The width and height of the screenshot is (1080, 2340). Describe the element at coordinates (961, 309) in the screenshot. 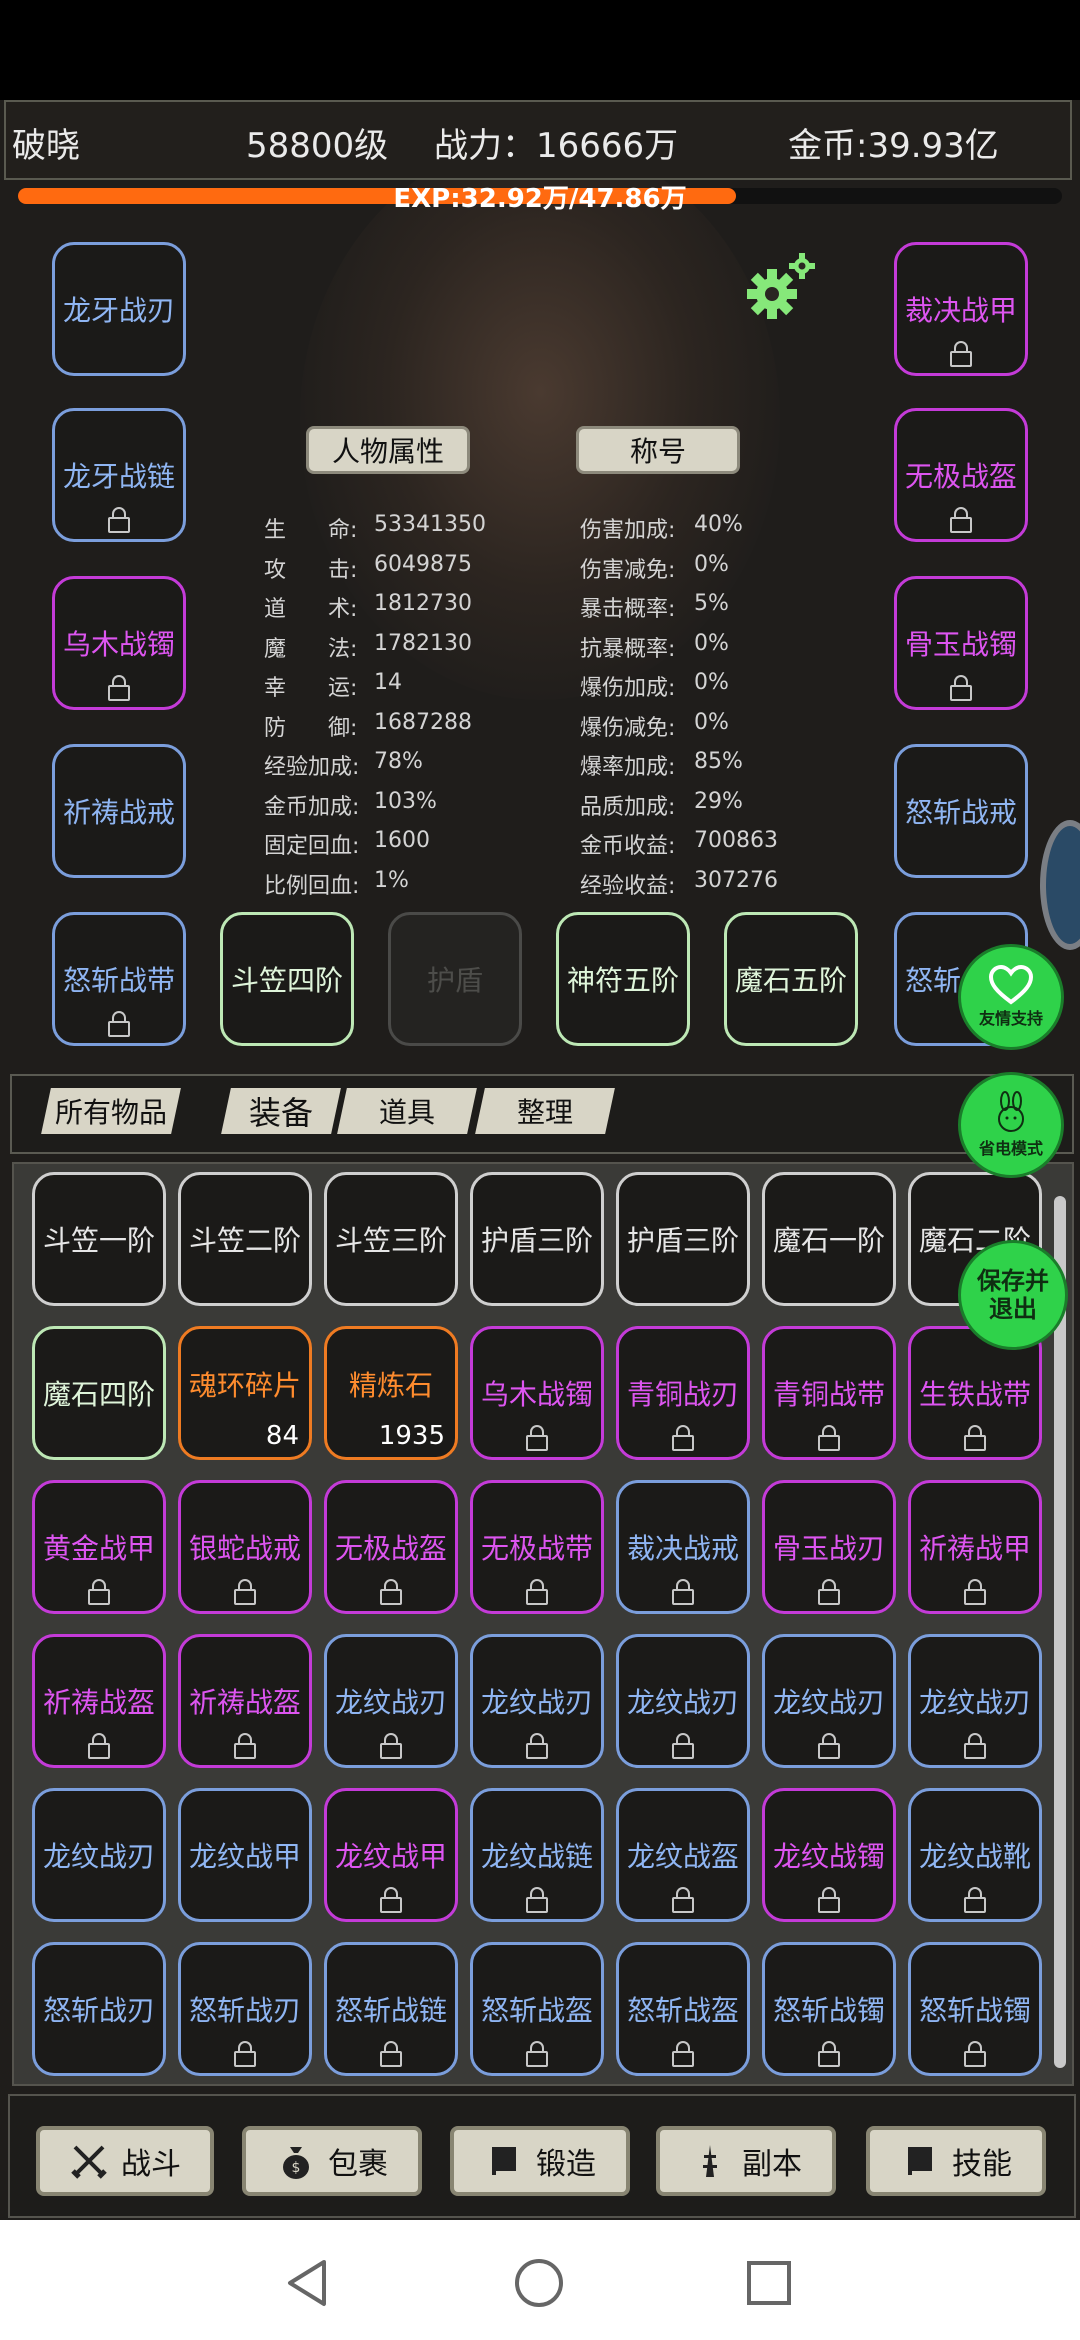

I see `equipment-slot: 裁决战甲` at that location.